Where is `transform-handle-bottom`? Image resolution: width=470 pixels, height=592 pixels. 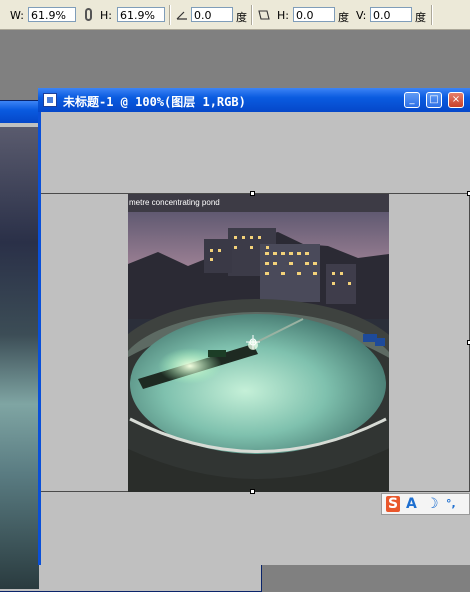
transform-handle-bottom is located at coordinates (252, 491).